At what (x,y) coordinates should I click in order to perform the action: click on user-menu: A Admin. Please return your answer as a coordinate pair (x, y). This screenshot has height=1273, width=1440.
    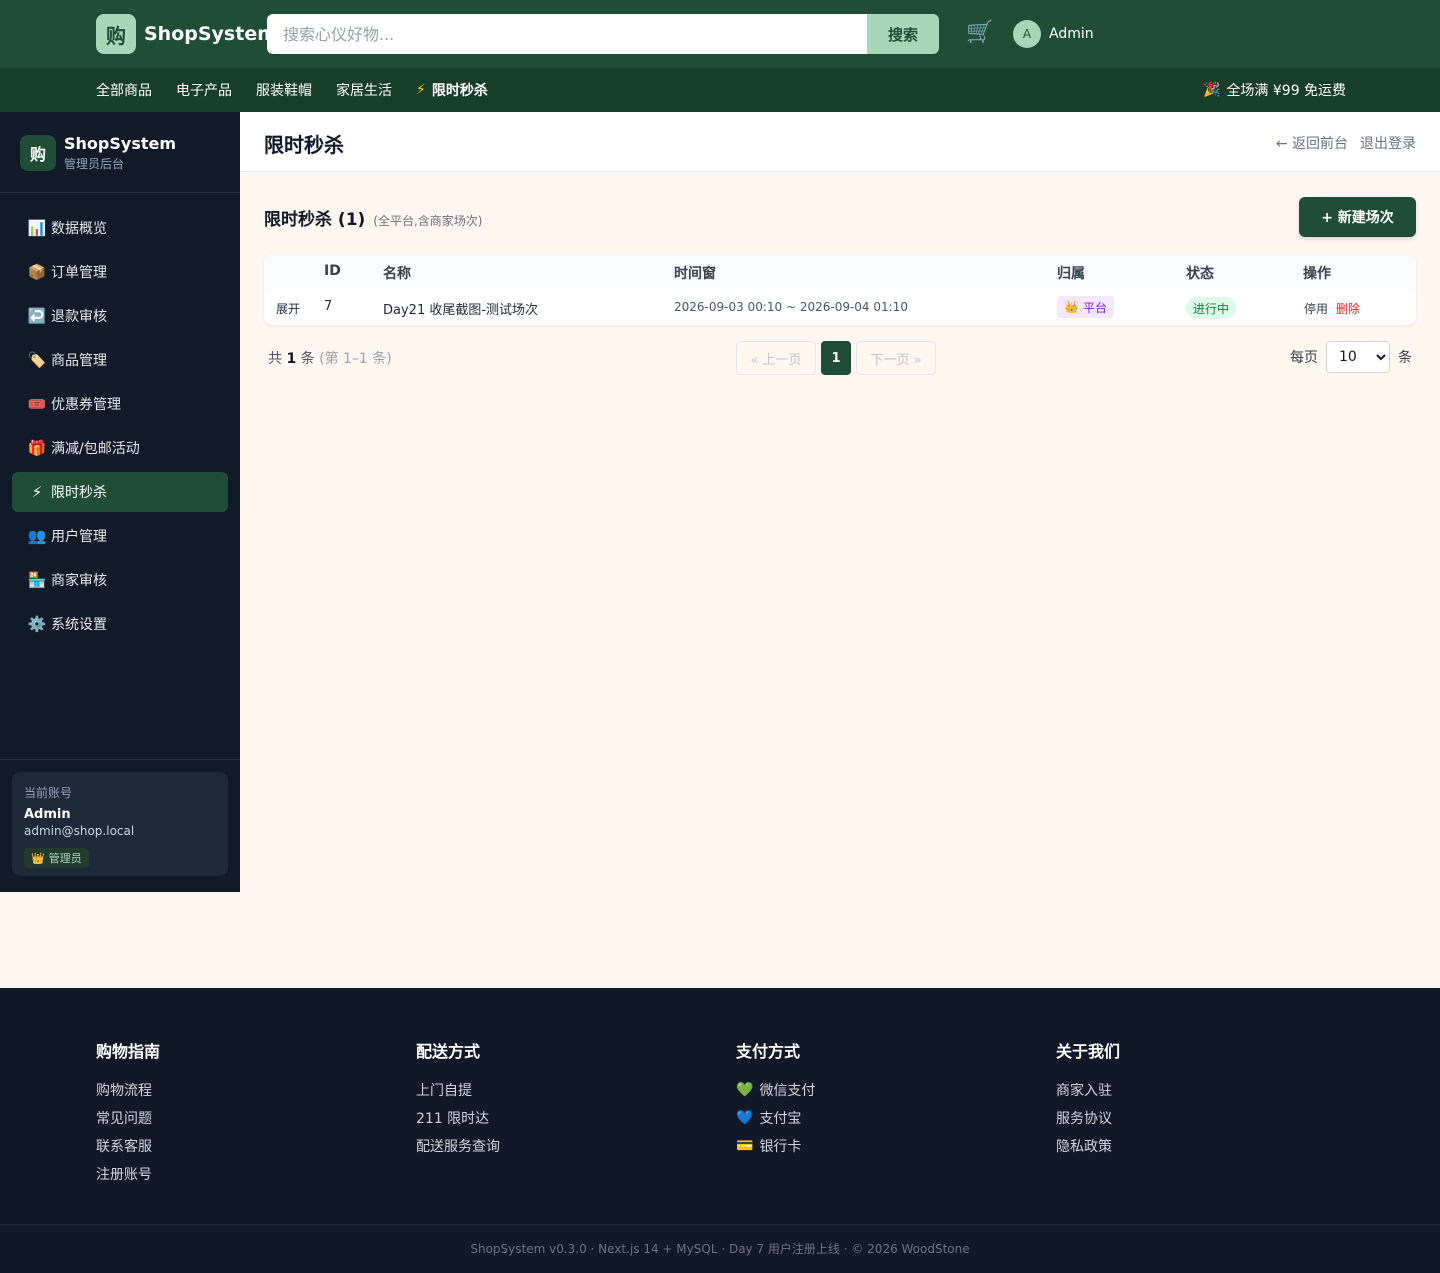
    Looking at the image, I should click on (1053, 34).